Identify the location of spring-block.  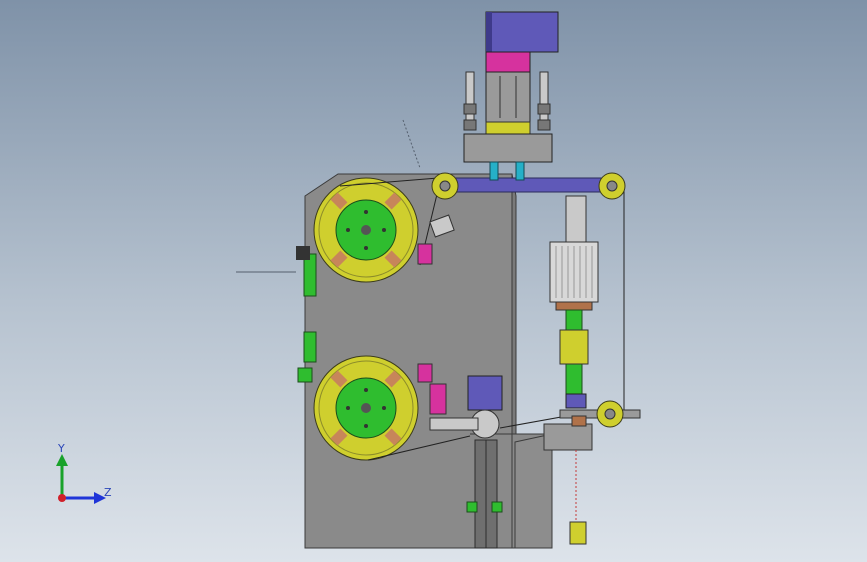
(508, 128).